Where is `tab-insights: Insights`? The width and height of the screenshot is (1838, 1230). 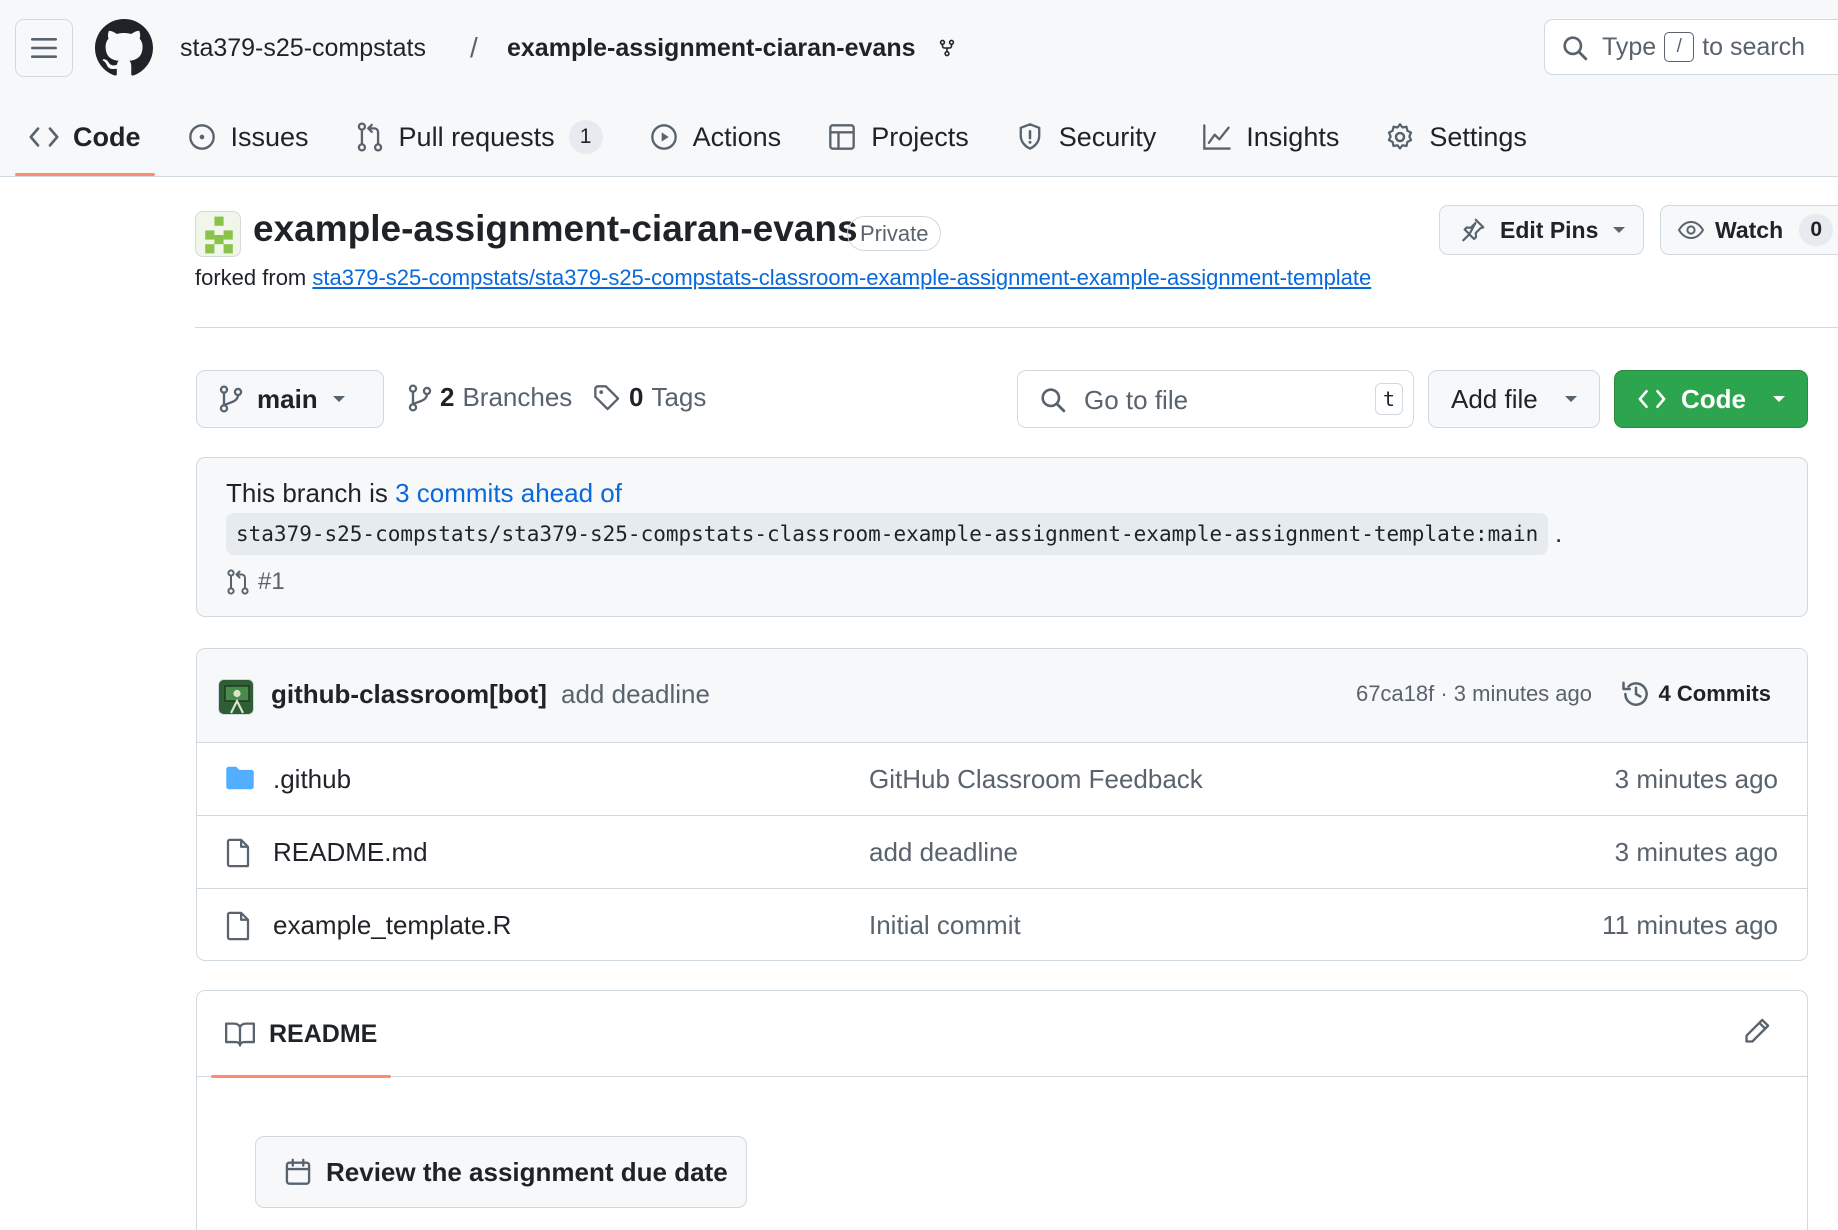 tab-insights: Insights is located at coordinates (1270, 137).